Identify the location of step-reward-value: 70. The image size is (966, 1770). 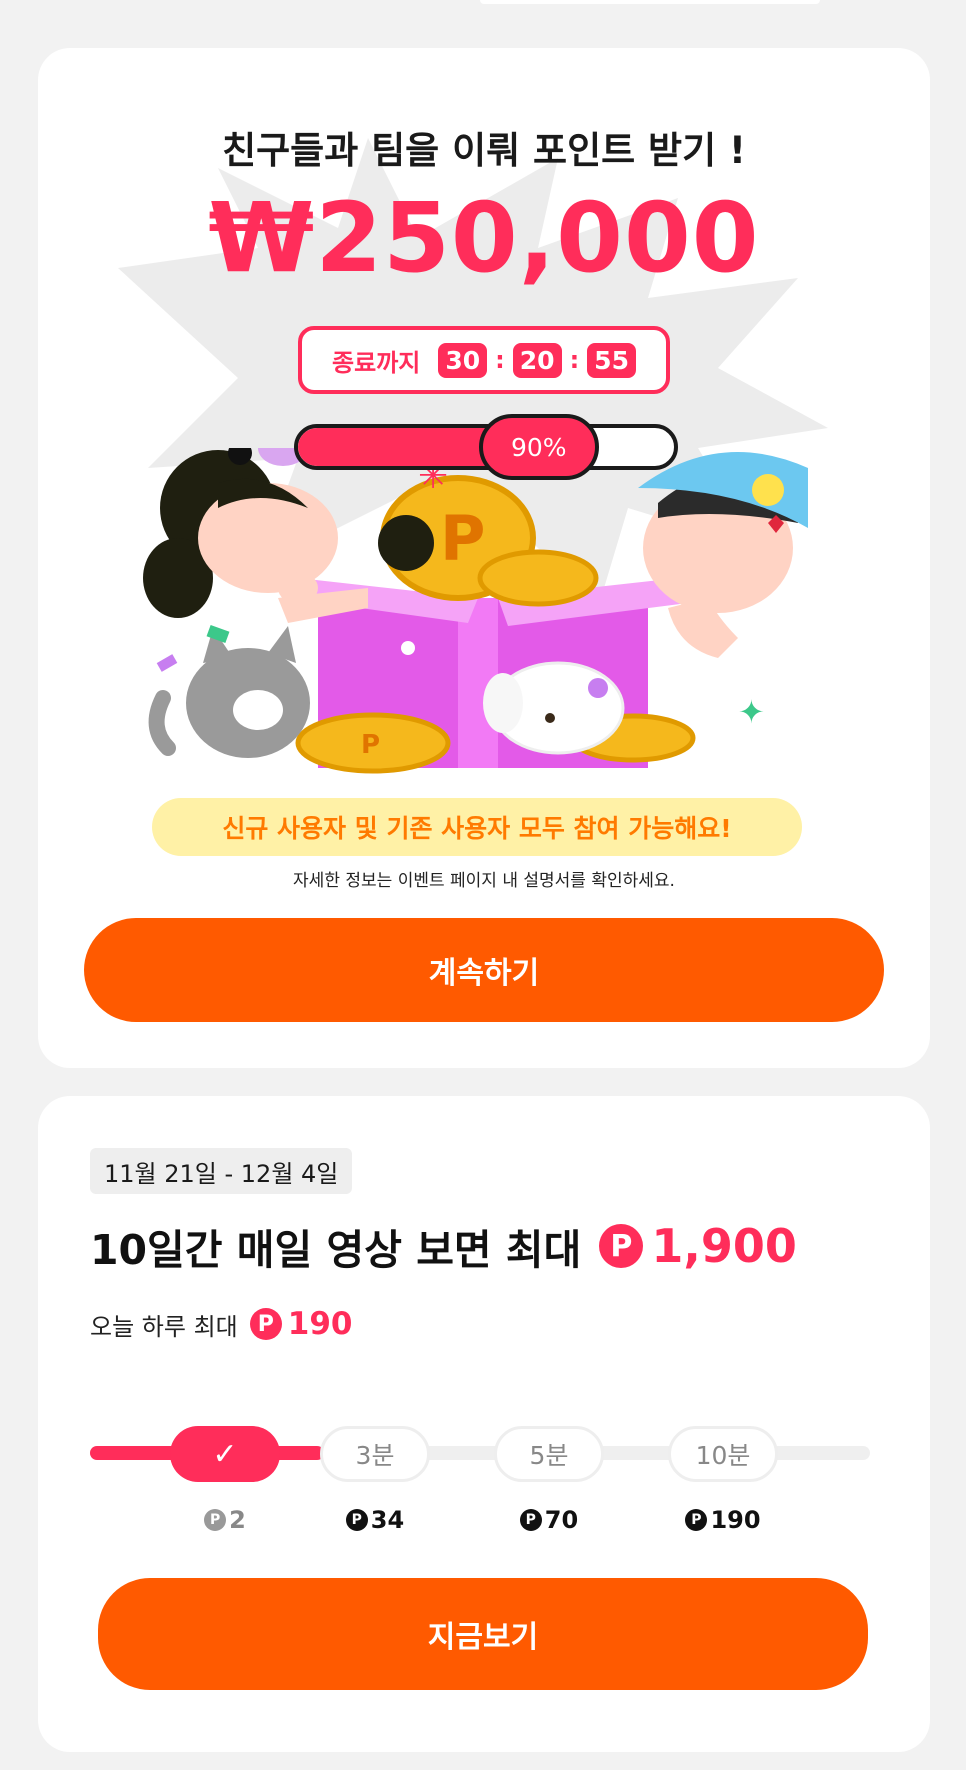
(561, 1520).